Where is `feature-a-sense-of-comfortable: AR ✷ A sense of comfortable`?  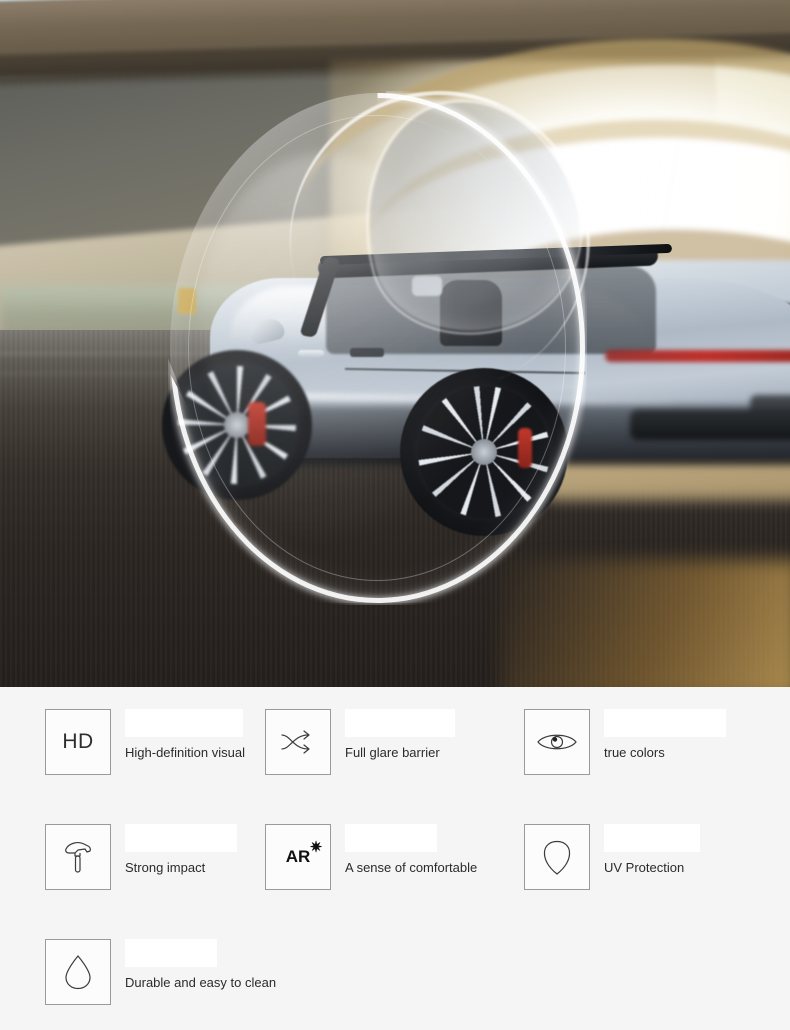 feature-a-sense-of-comfortable: AR ✷ A sense of comfortable is located at coordinates (385, 881).